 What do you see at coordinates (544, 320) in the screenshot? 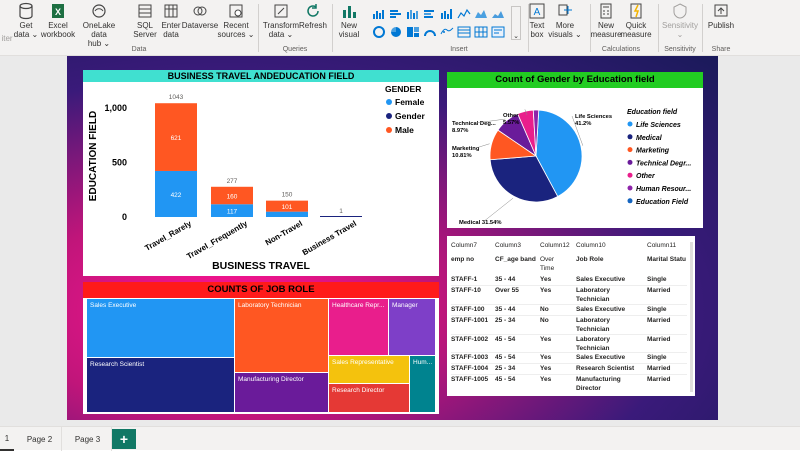
I see `table-cell: No` at bounding box center [544, 320].